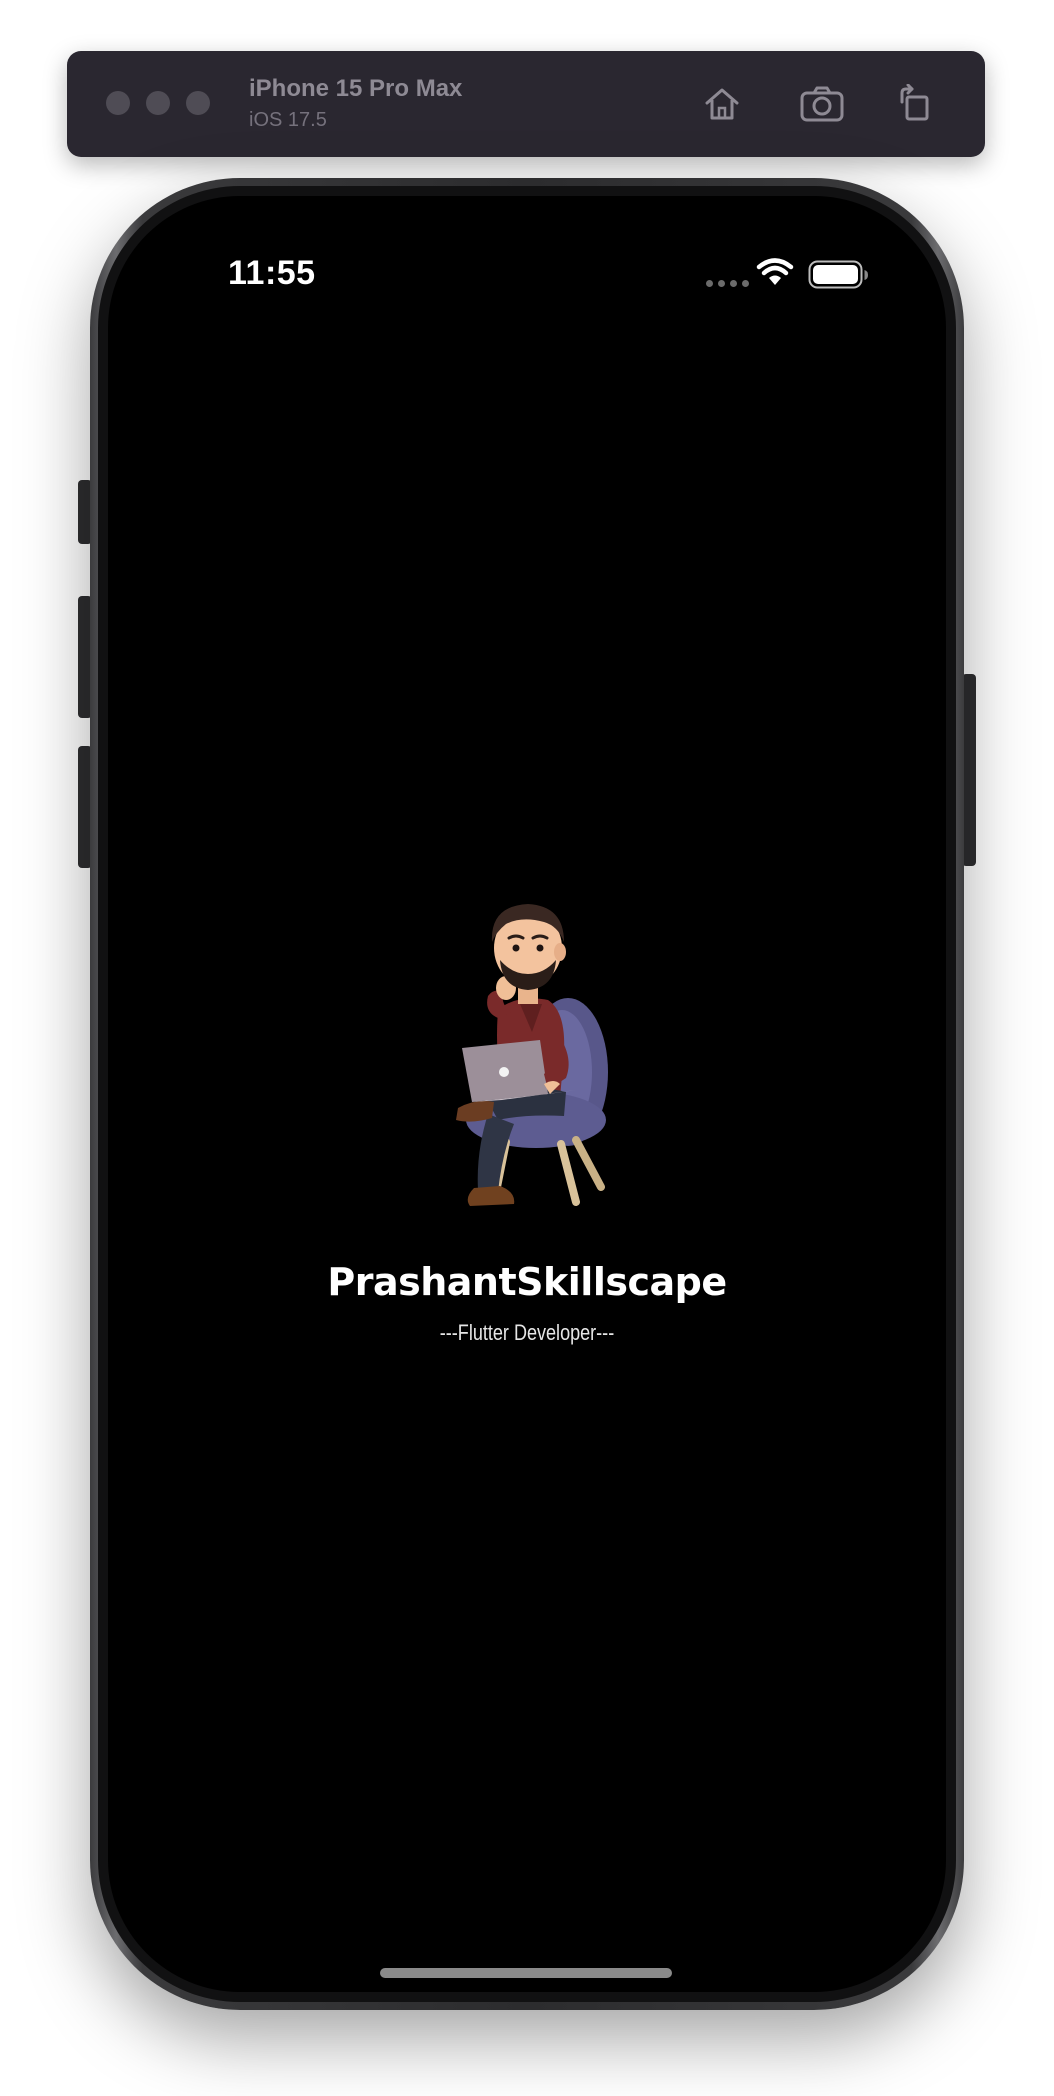 The image size is (1054, 2096). Describe the element at coordinates (288, 120) in the screenshot. I see `os-version: iOS 17.5` at that location.